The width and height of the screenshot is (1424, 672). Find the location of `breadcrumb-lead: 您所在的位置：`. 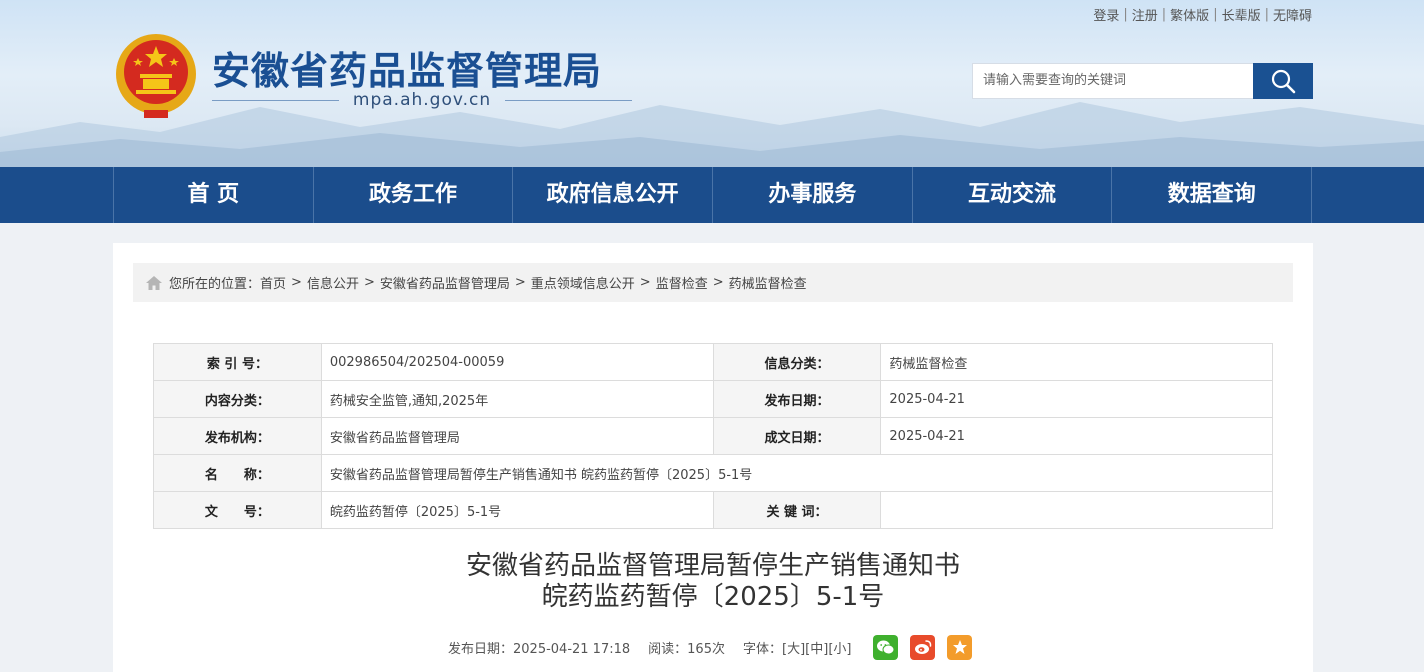

breadcrumb-lead: 您所在的位置： is located at coordinates (215, 284).